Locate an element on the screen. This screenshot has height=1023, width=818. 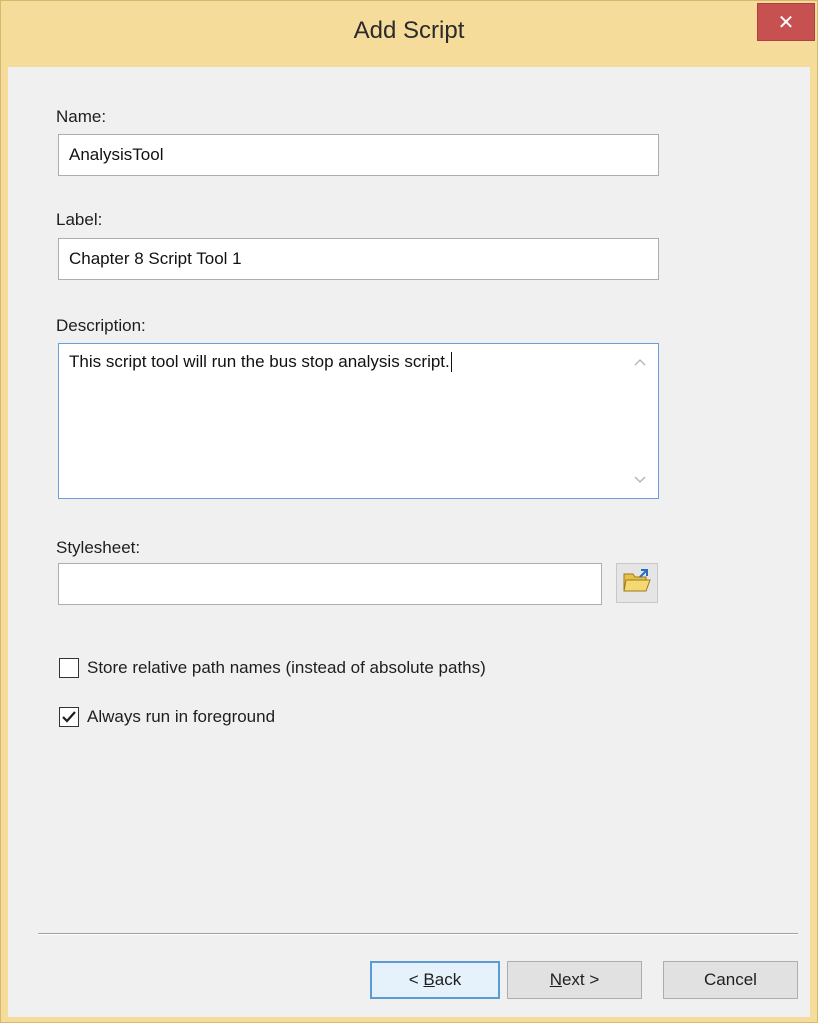
name-label: Name: is located at coordinates (81, 116).